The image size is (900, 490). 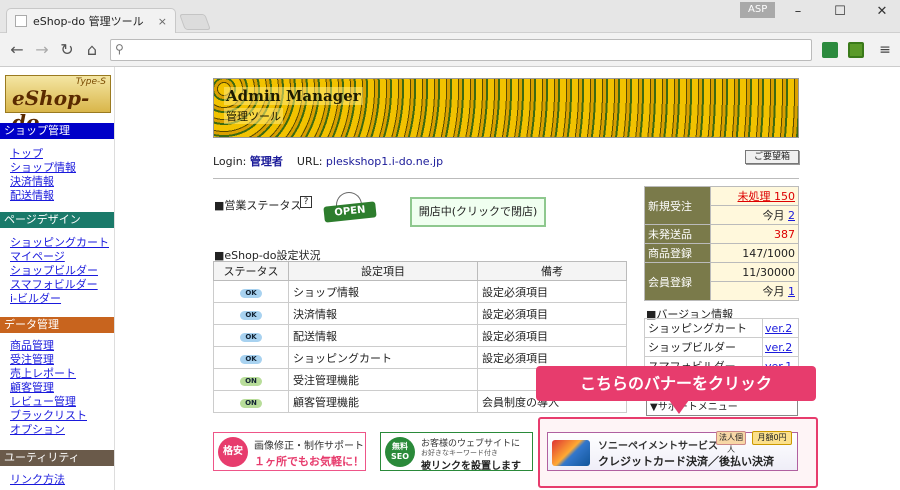 I want to click on reload-icon: ↻, so click(x=67, y=50).